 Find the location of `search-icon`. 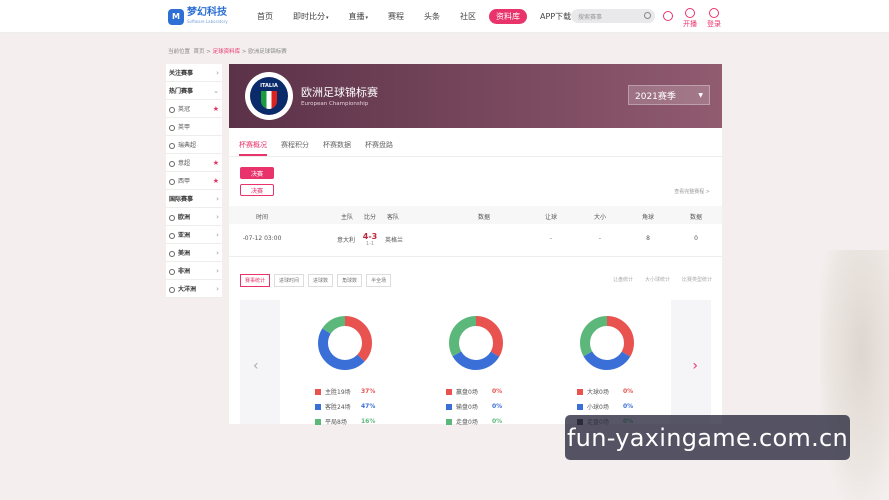

search-icon is located at coordinates (647, 15).